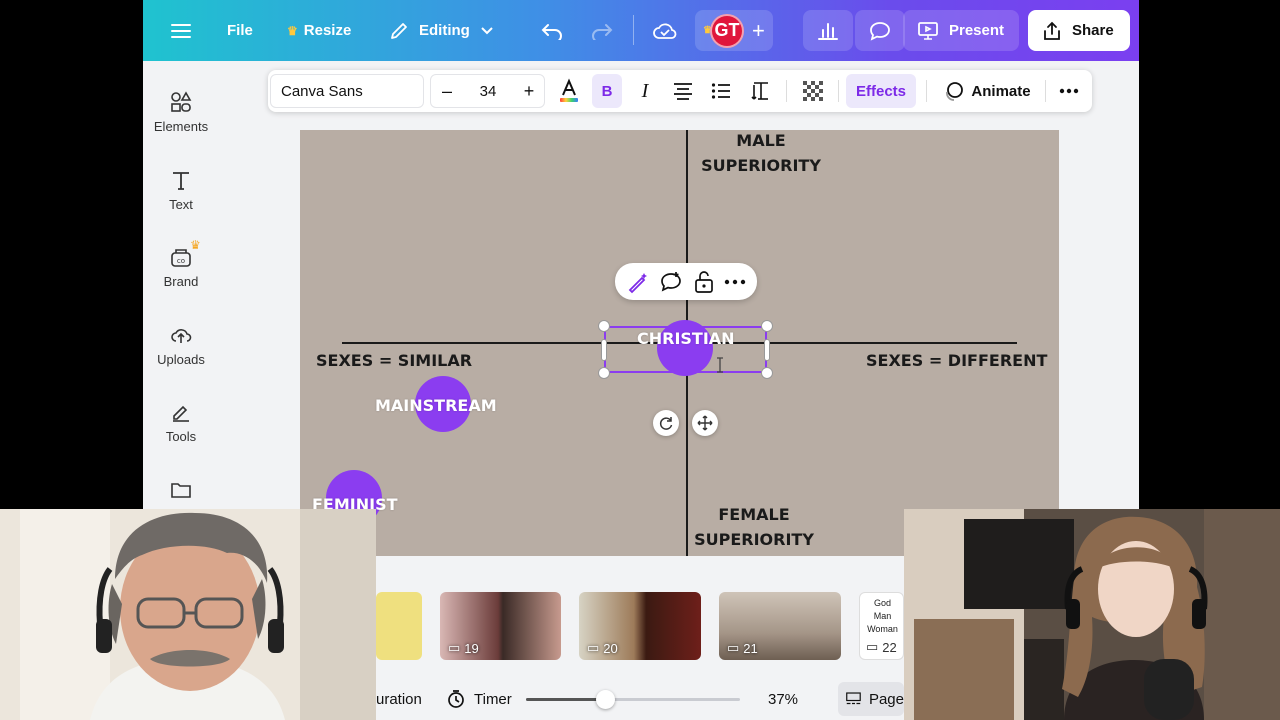  Describe the element at coordinates (488, 91) in the screenshot. I see `font-size-input: 34` at that location.